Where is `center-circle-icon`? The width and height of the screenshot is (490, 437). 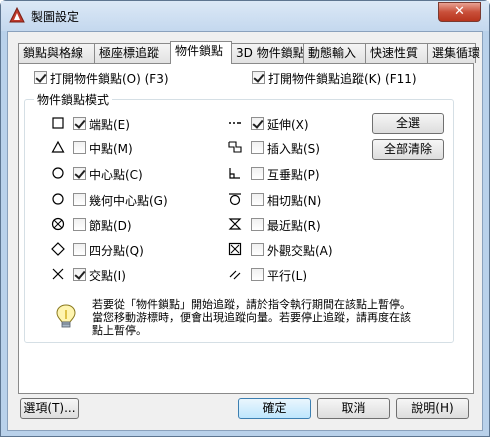 center-circle-icon is located at coordinates (58, 173).